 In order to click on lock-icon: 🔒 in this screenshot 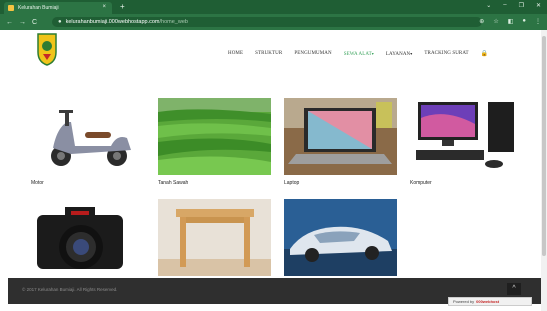, I will do `click(484, 53)`.